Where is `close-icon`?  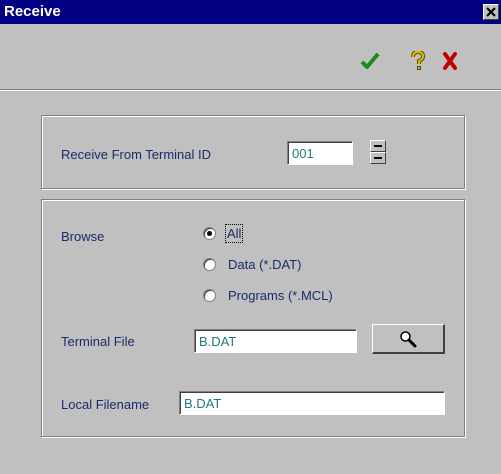 close-icon is located at coordinates (491, 12).